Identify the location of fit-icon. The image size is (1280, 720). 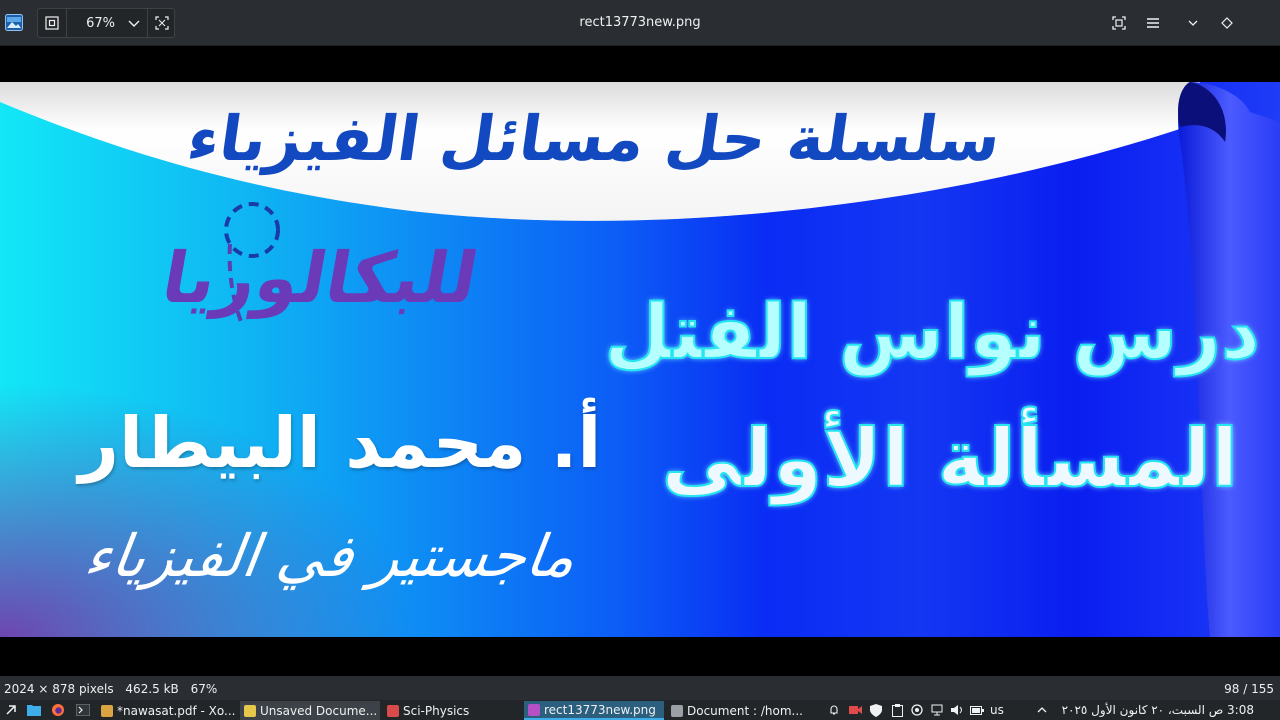
(52, 23).